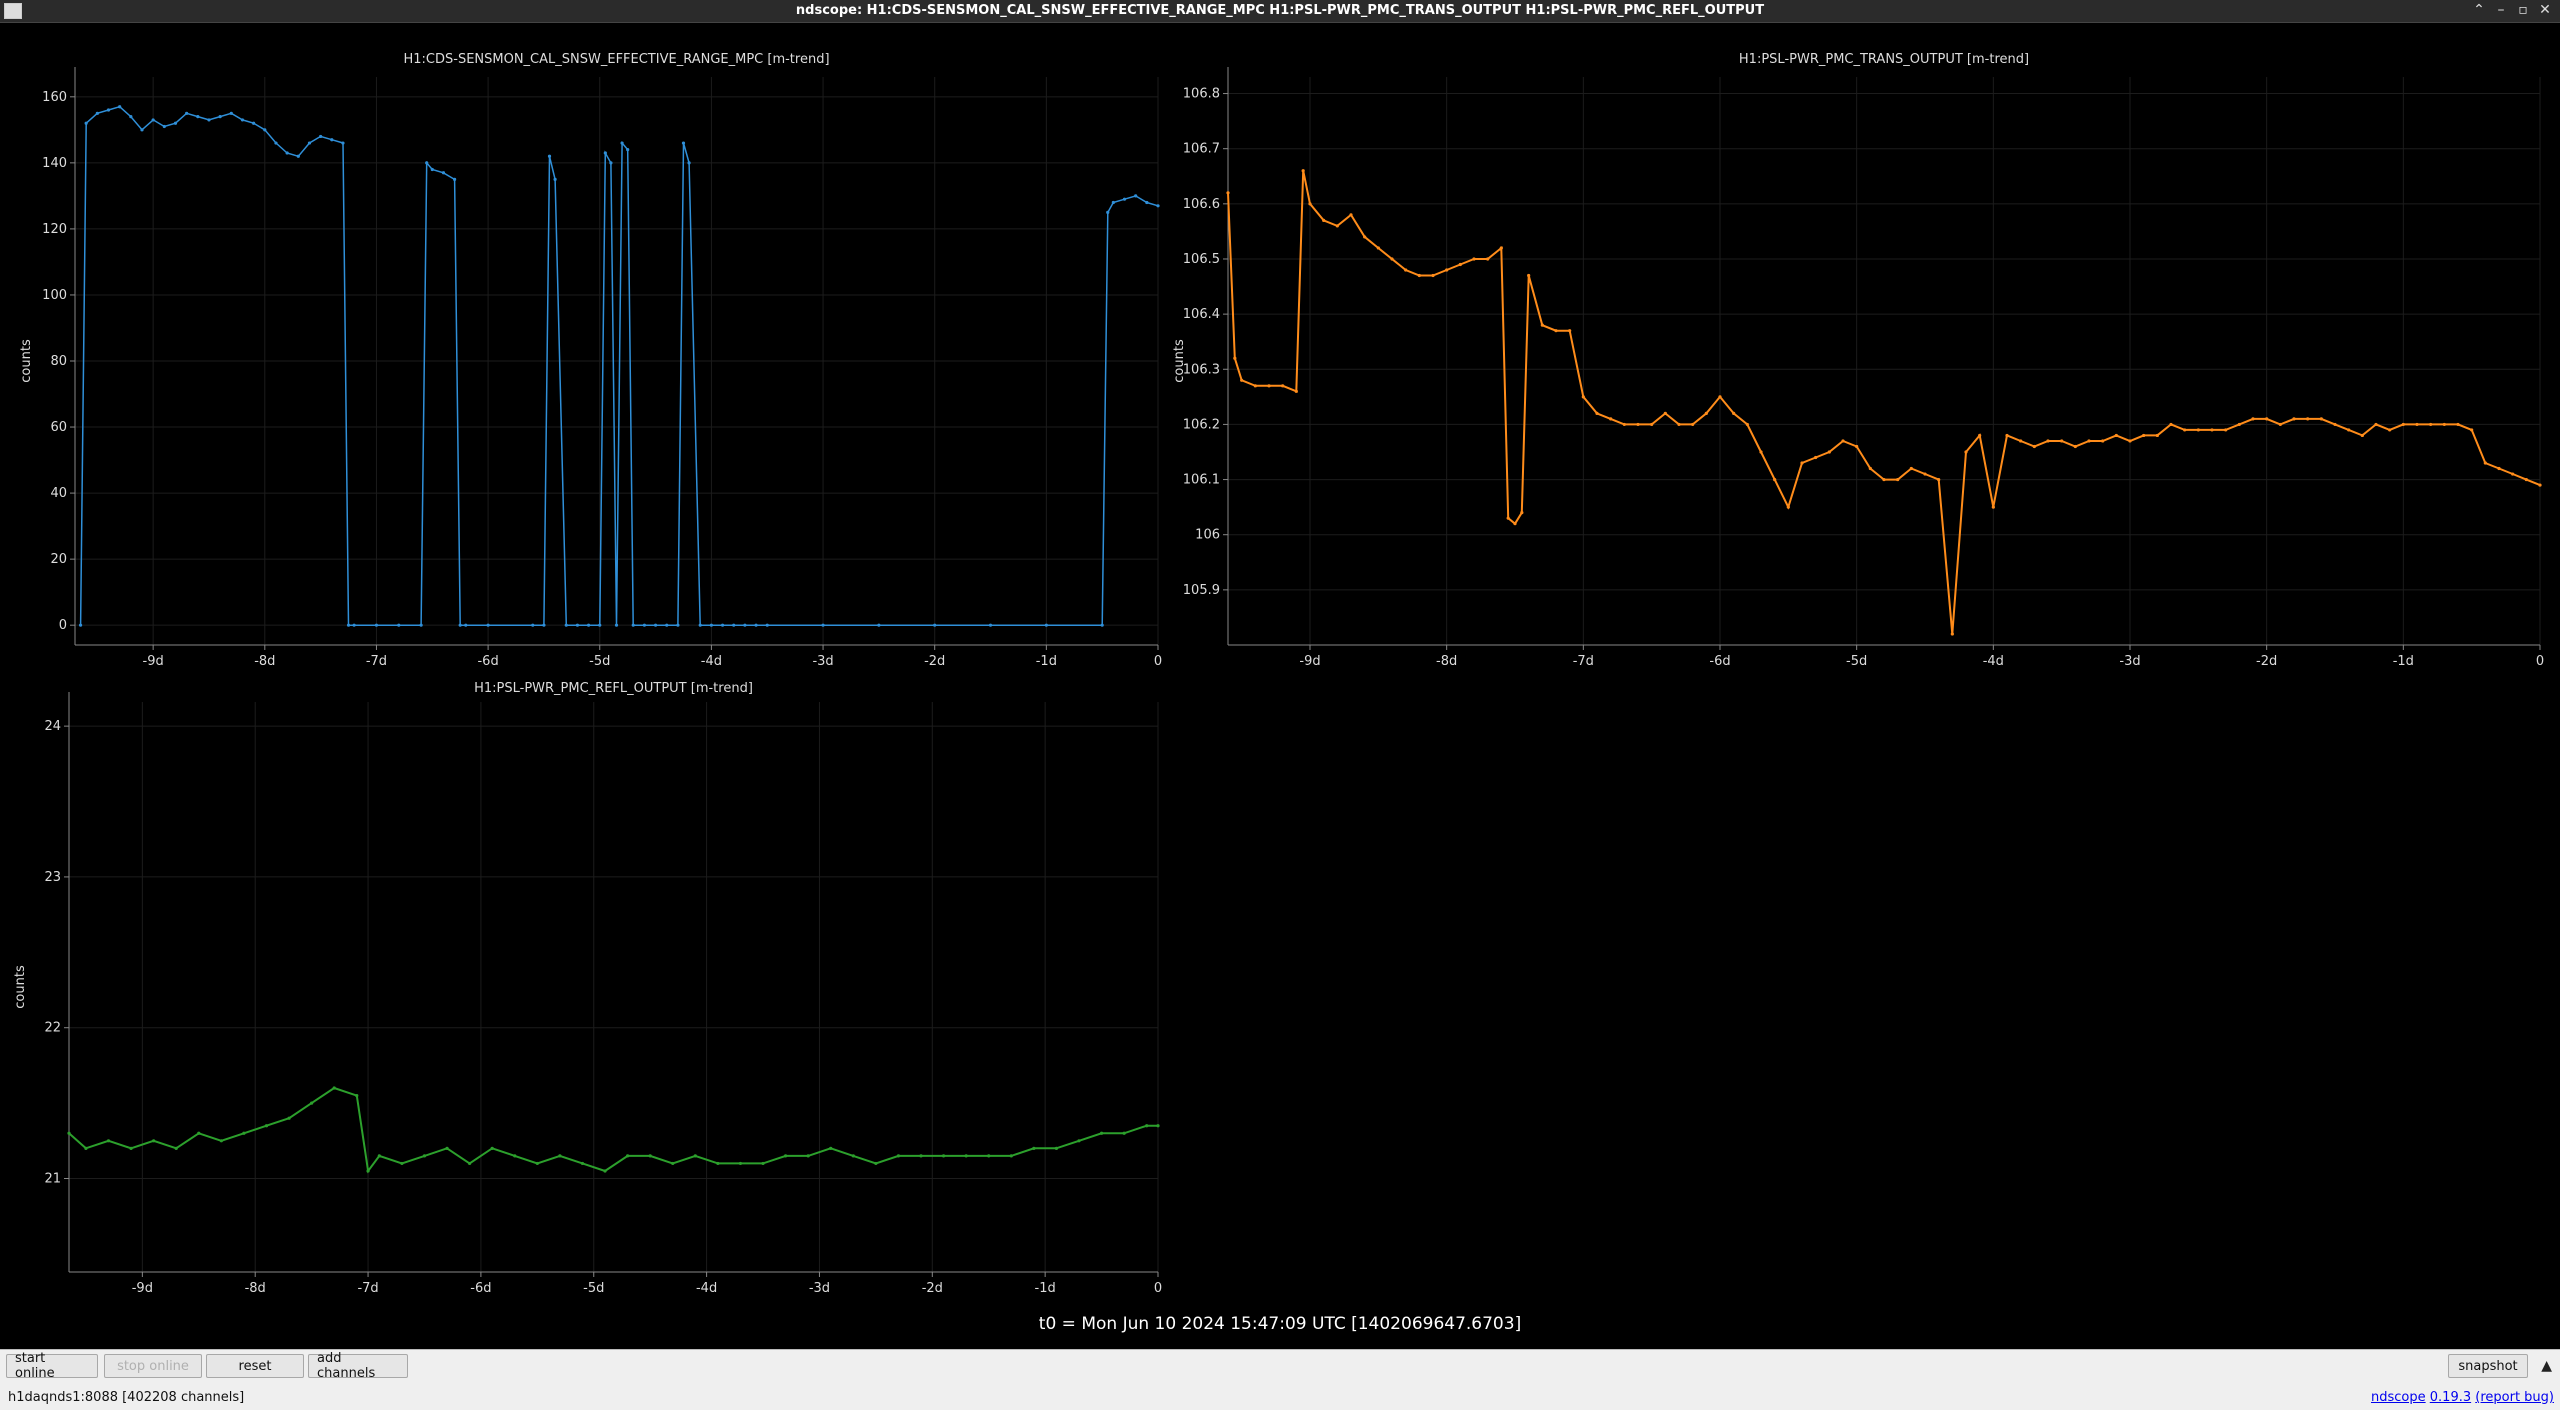  What do you see at coordinates (2514, 1397) in the screenshot?
I see `report-bug-link: (report bug)` at bounding box center [2514, 1397].